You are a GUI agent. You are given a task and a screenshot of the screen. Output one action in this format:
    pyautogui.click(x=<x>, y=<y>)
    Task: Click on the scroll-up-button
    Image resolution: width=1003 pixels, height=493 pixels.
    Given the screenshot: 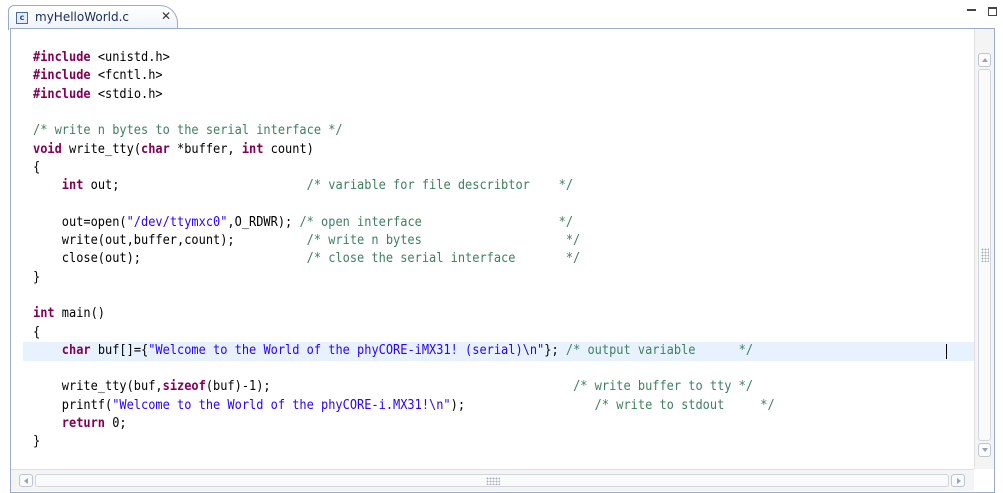 What is the action you would take?
    pyautogui.click(x=984, y=60)
    